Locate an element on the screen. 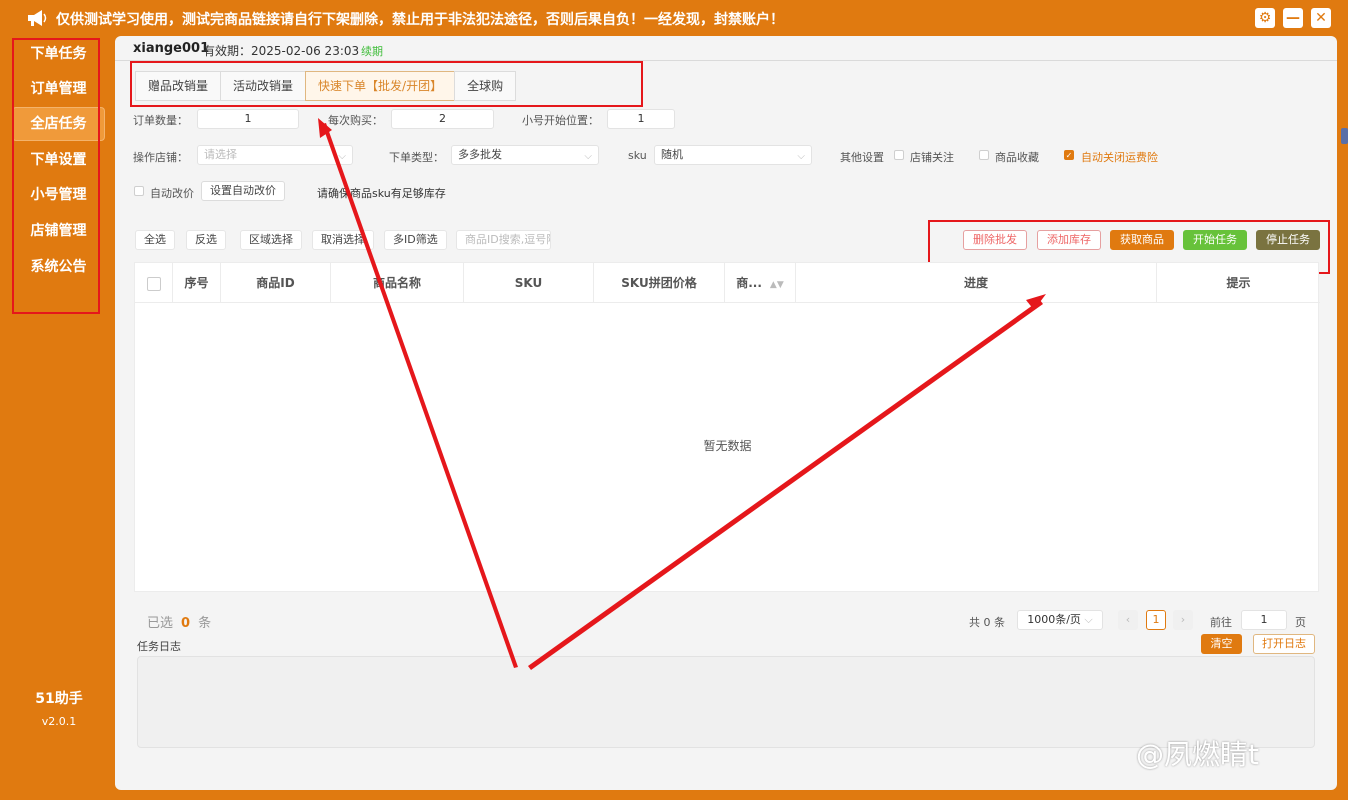  tab-quick-order: 快速下单【批发/开团】 is located at coordinates (380, 86).